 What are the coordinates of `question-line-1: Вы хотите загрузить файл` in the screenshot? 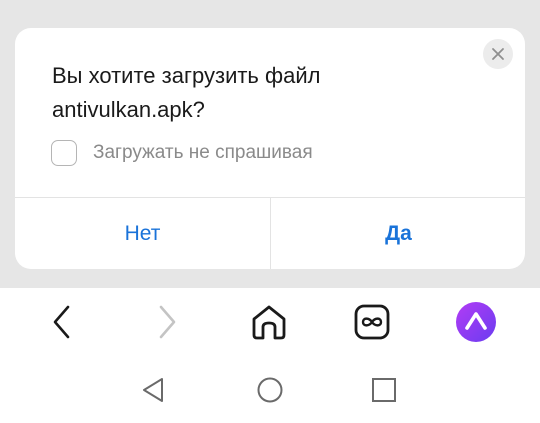 It's located at (186, 75).